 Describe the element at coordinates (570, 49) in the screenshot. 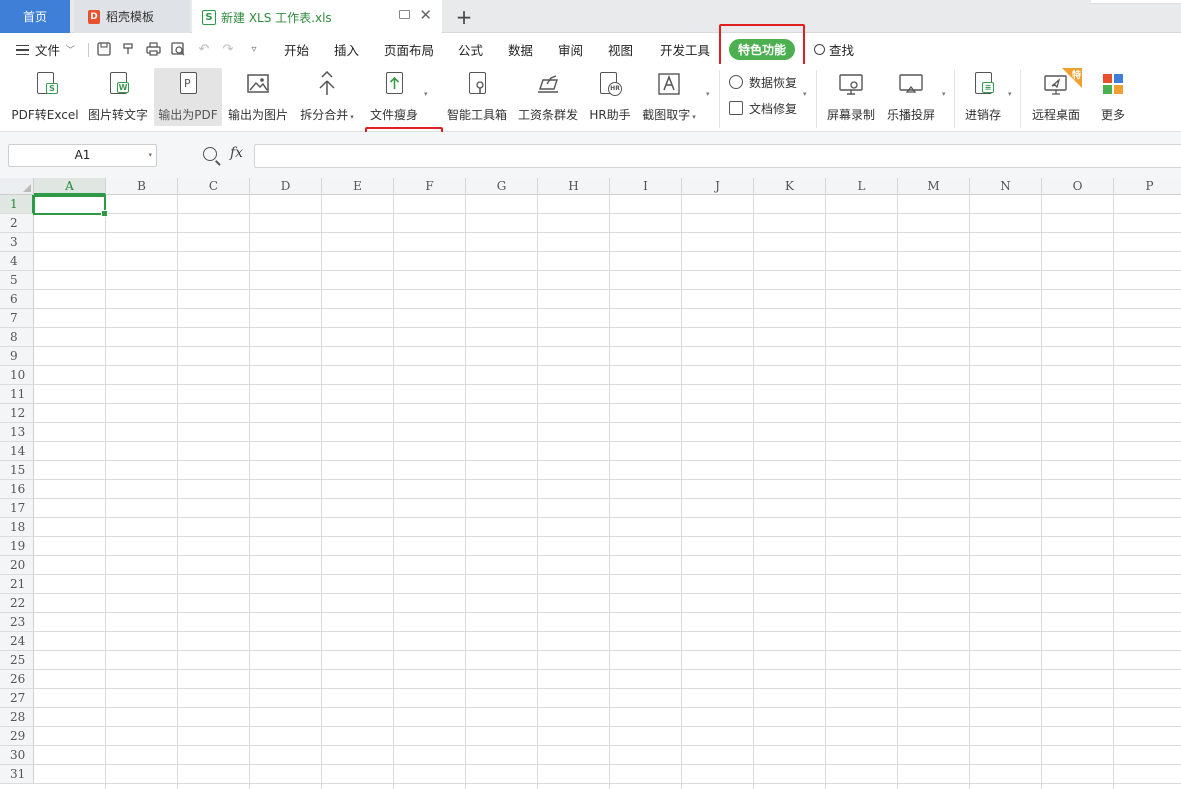

I see `menu-item-review: 审阅` at that location.